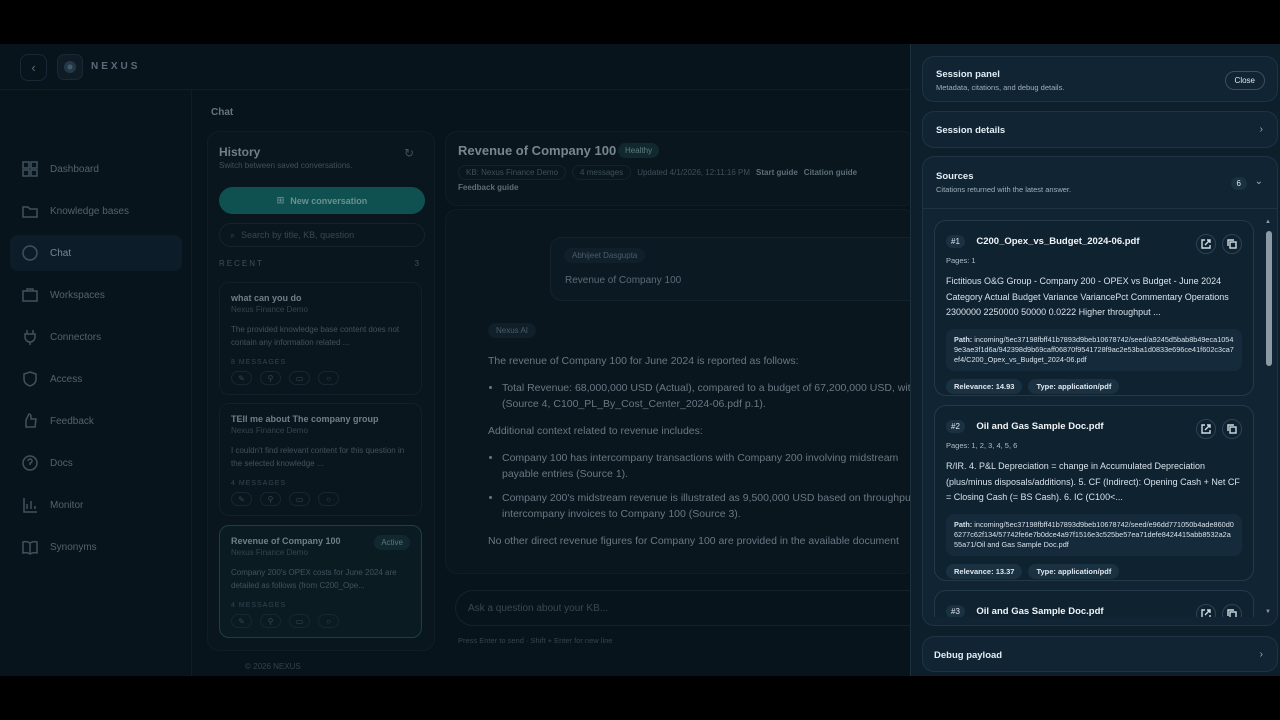  I want to click on close-button: Close, so click(1244, 80).